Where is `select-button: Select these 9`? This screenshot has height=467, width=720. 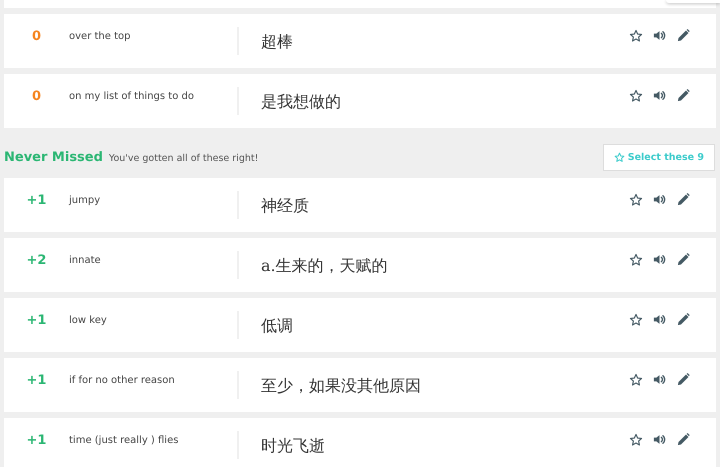
select-button: Select these 9 is located at coordinates (658, 157).